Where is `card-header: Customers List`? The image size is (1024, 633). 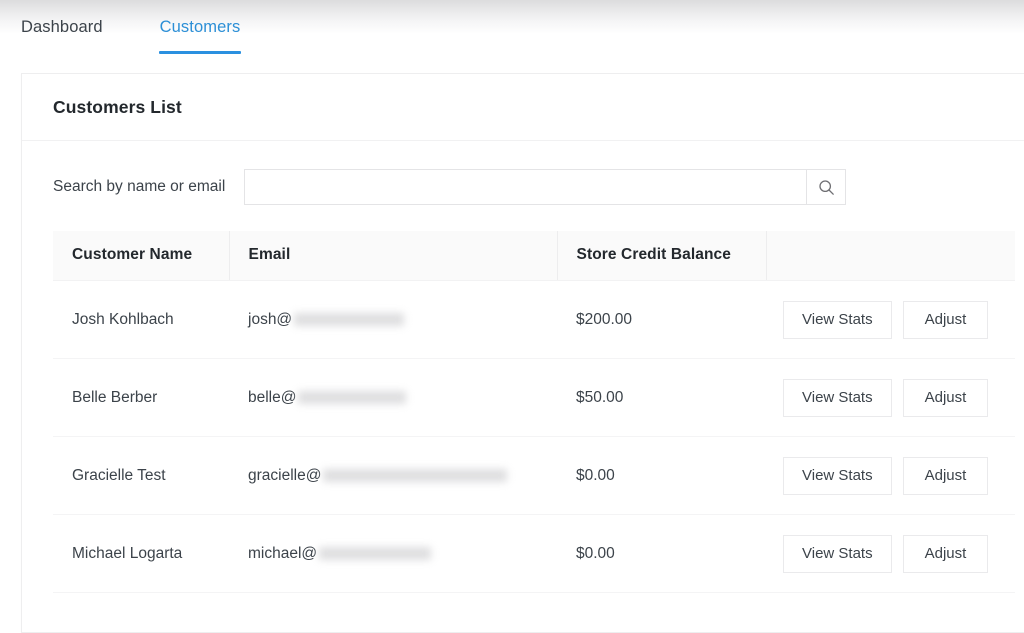
card-header: Customers List is located at coordinates (523, 107).